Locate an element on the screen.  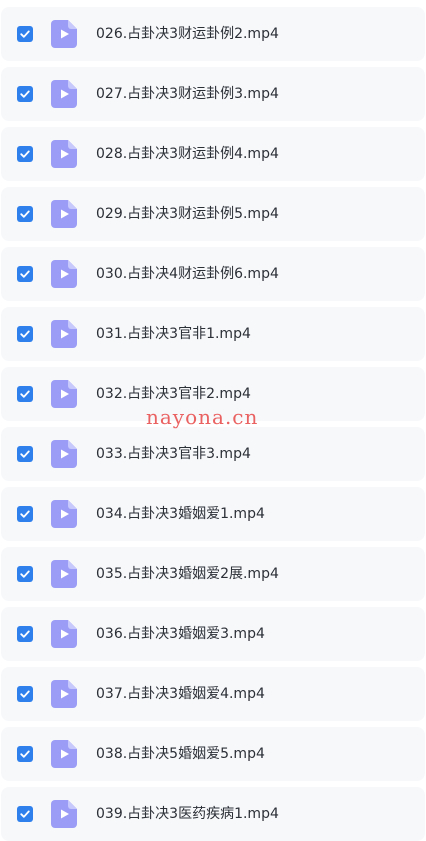
file-row: 033.占卦决3官非3.mp4 is located at coordinates (213, 454).